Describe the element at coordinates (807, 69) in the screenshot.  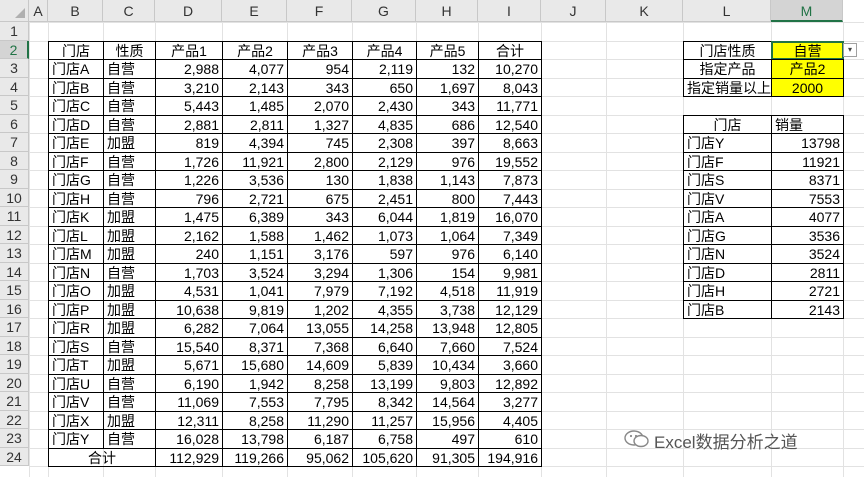
I see `criteria-value-cell: 产品2` at that location.